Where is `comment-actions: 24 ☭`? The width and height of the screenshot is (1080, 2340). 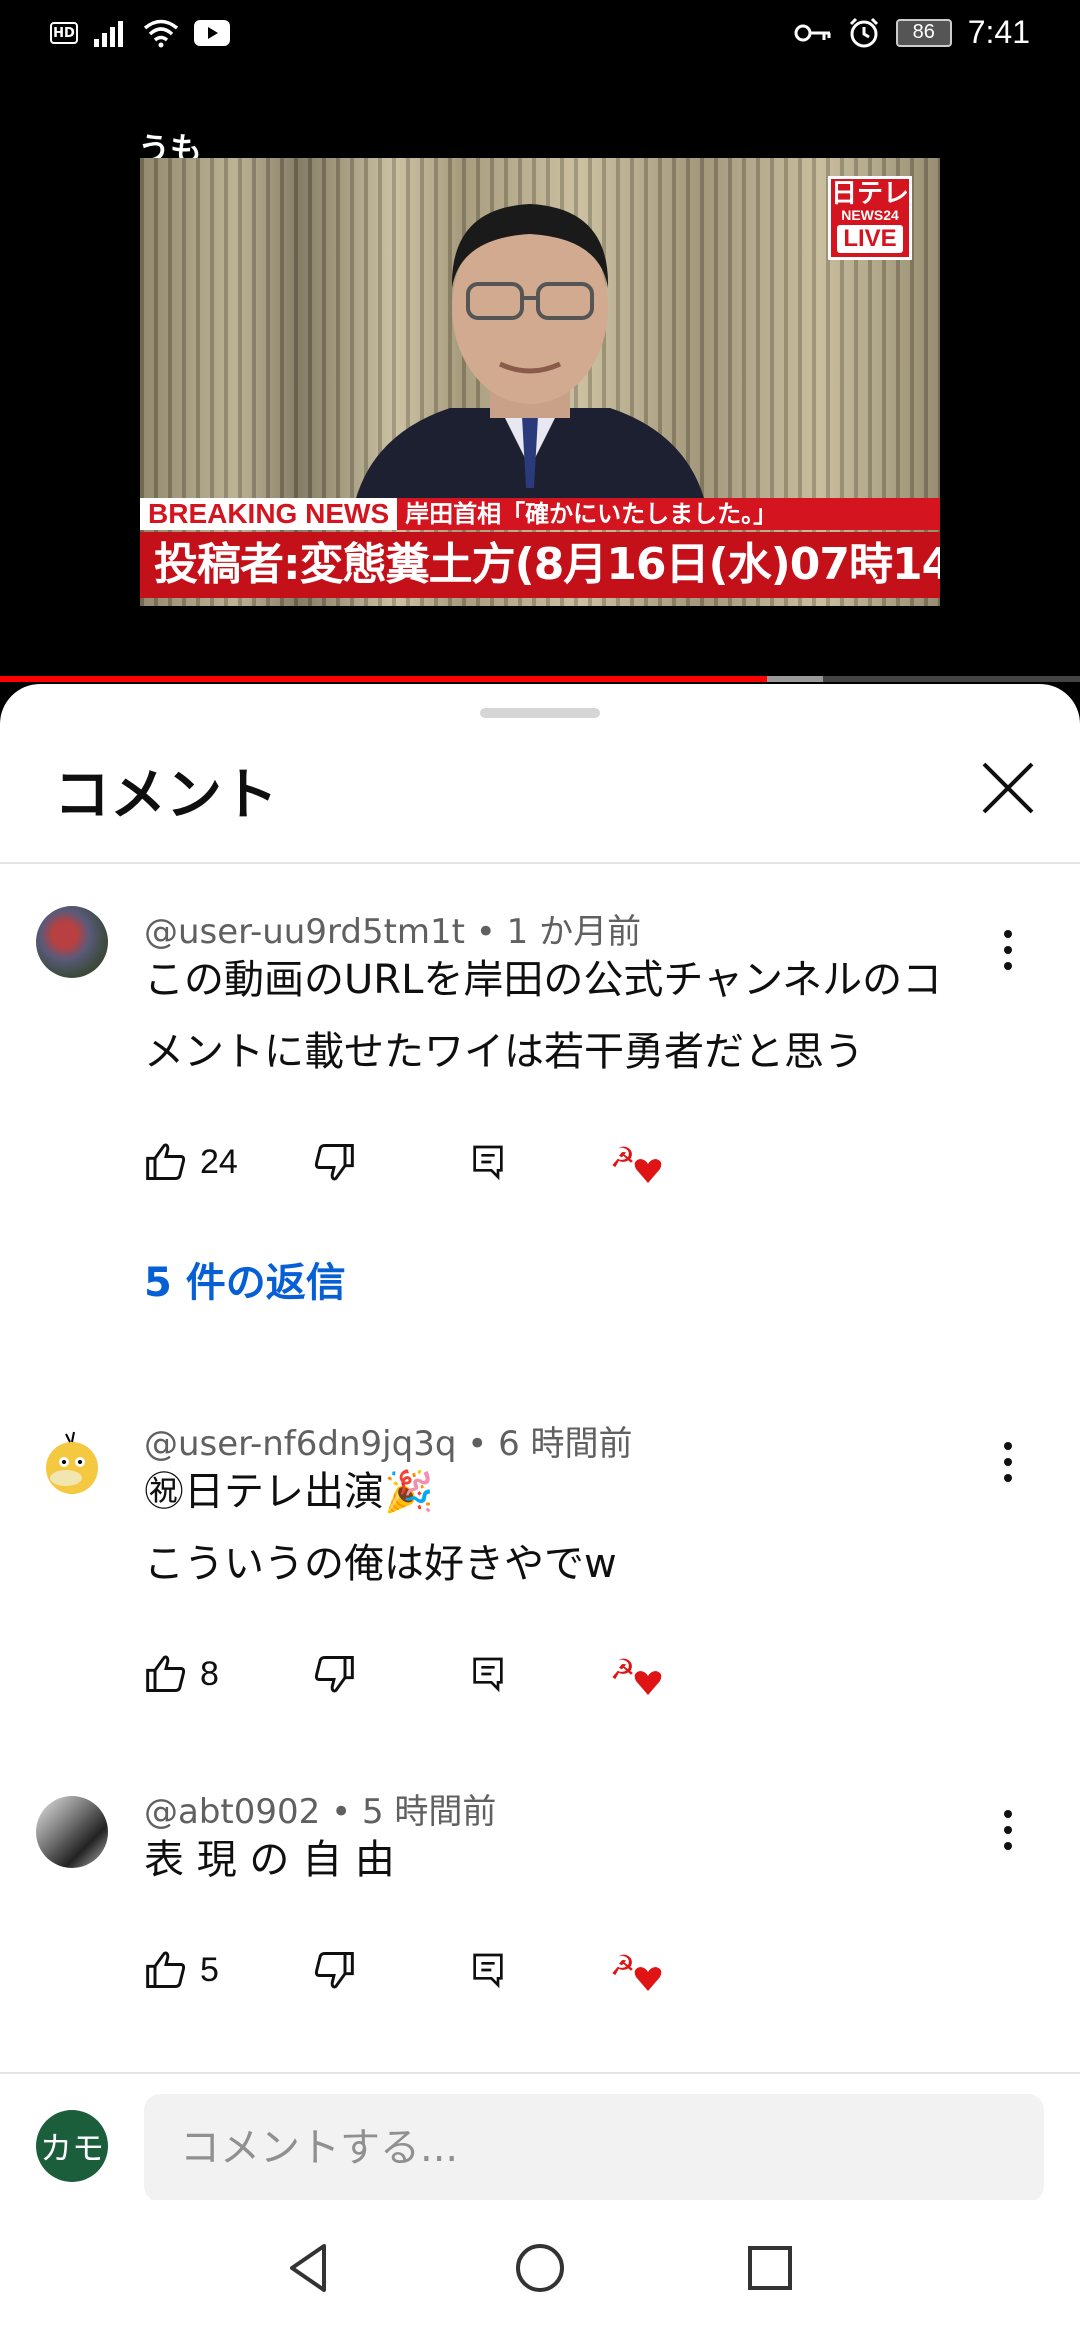
comment-actions: 24 ☭ is located at coordinates (444, 1162).